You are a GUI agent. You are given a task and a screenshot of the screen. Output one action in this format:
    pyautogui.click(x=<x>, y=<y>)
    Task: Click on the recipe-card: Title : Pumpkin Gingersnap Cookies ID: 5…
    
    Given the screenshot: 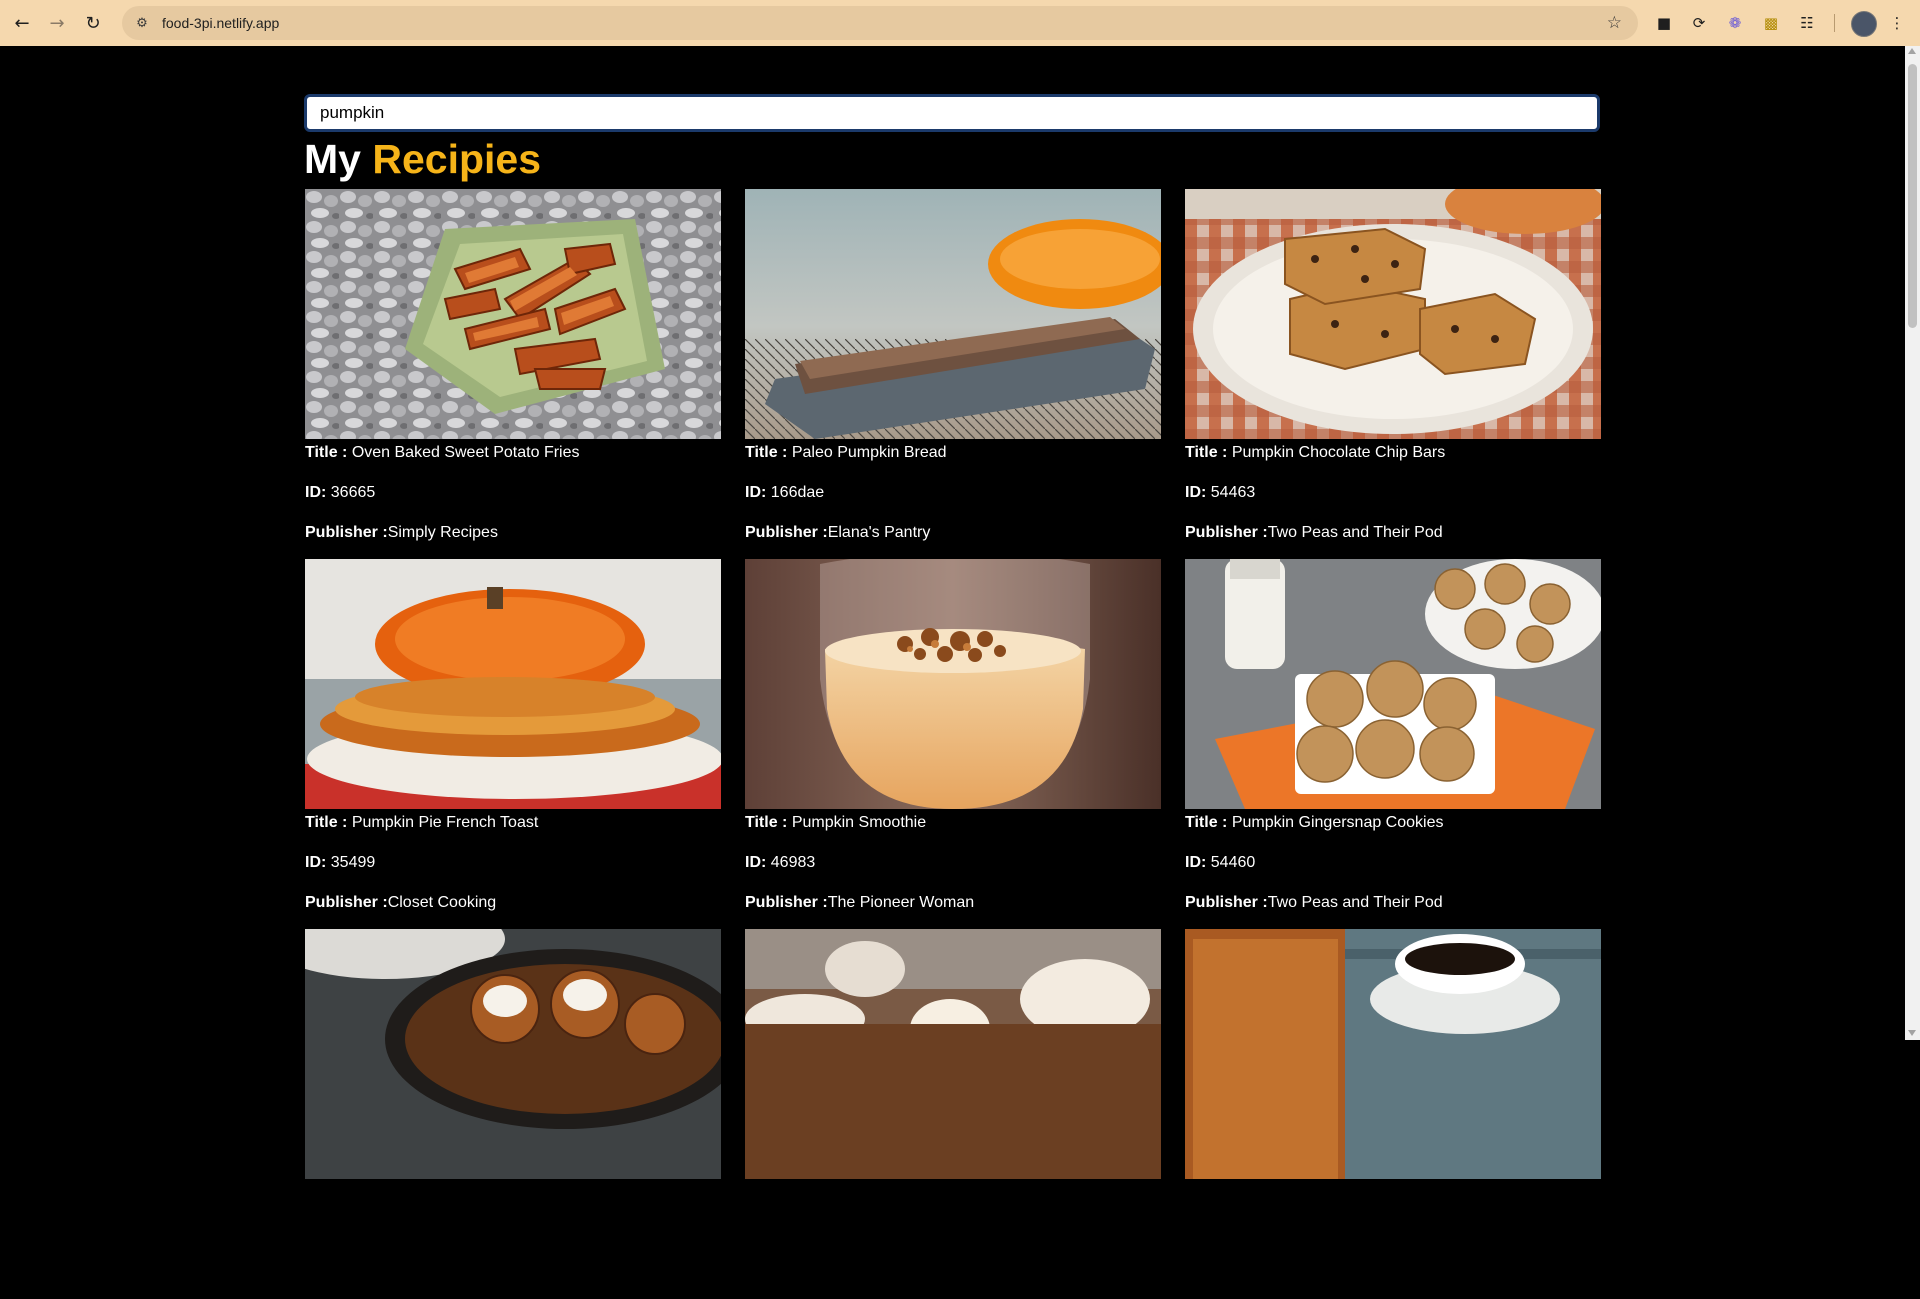 What is the action you would take?
    pyautogui.click(x=1393, y=744)
    